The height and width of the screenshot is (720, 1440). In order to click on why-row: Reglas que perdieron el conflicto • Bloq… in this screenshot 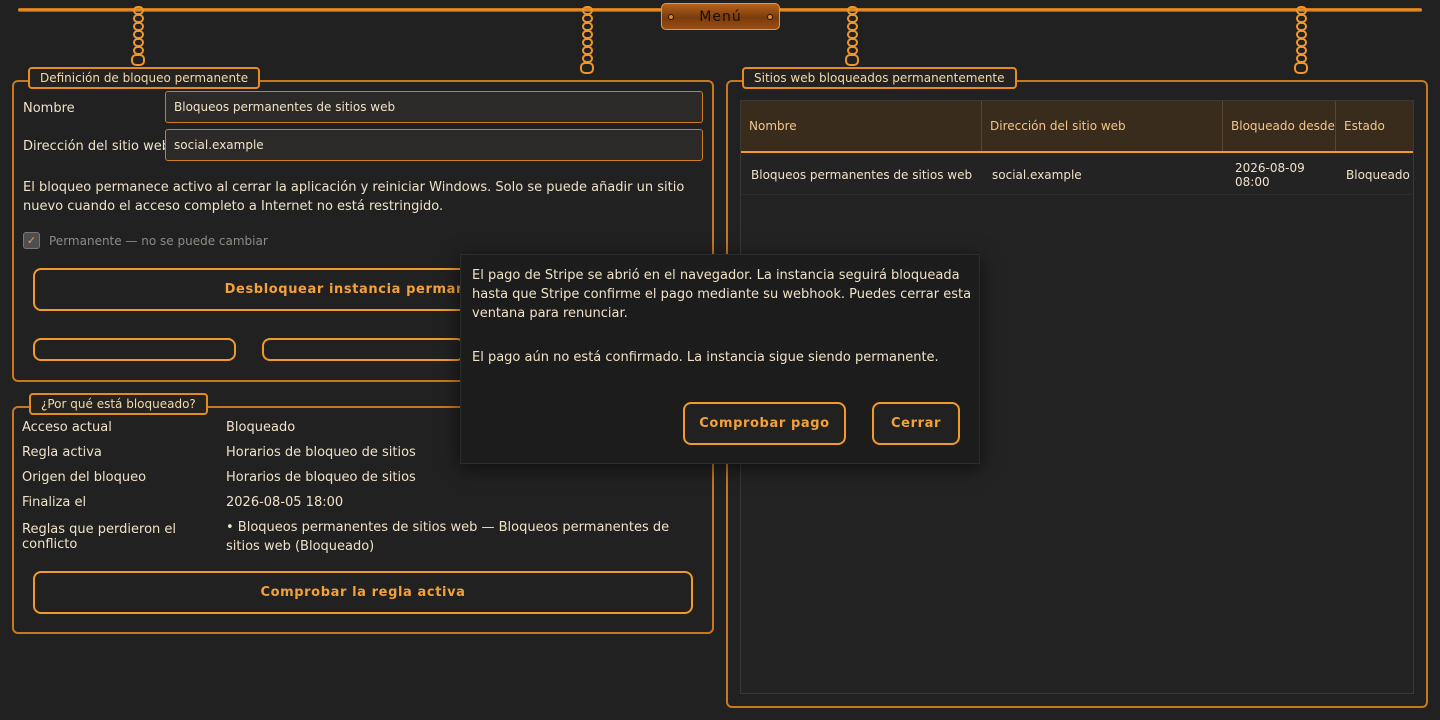, I will do `click(361, 537)`.